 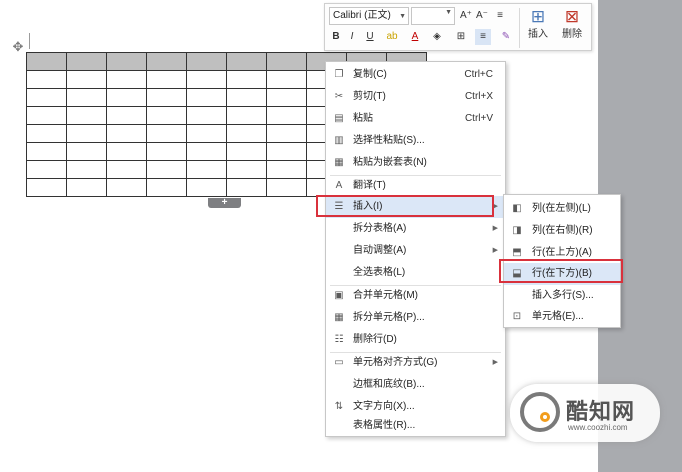 I want to click on cut-icon: ✂, so click(x=339, y=96).